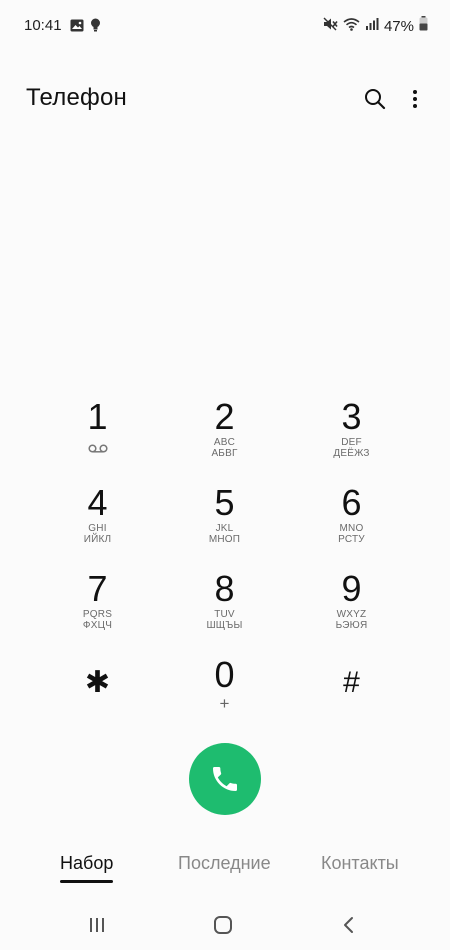 The image size is (450, 950). I want to click on key-letters-latin: ABC, so click(224, 442).